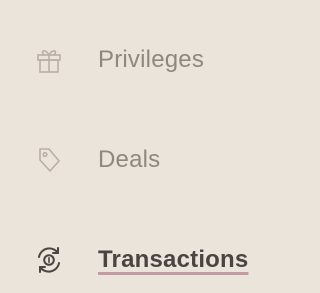  Describe the element at coordinates (49, 260) in the screenshot. I see `currency-exchange-icon` at that location.